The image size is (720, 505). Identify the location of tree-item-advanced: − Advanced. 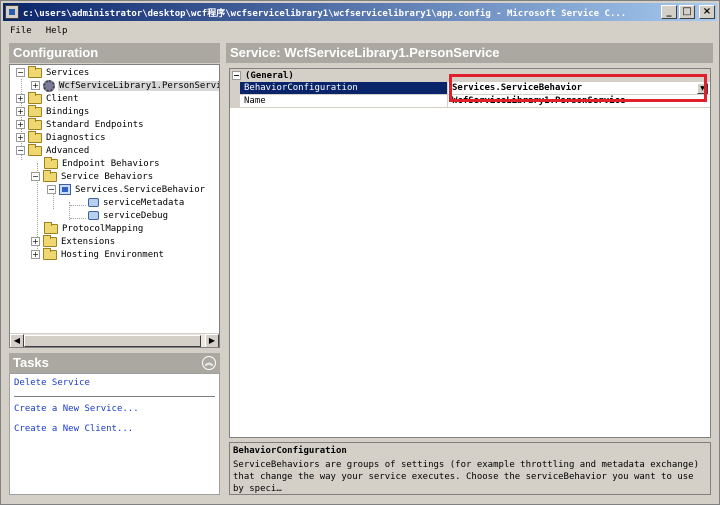
(53, 150).